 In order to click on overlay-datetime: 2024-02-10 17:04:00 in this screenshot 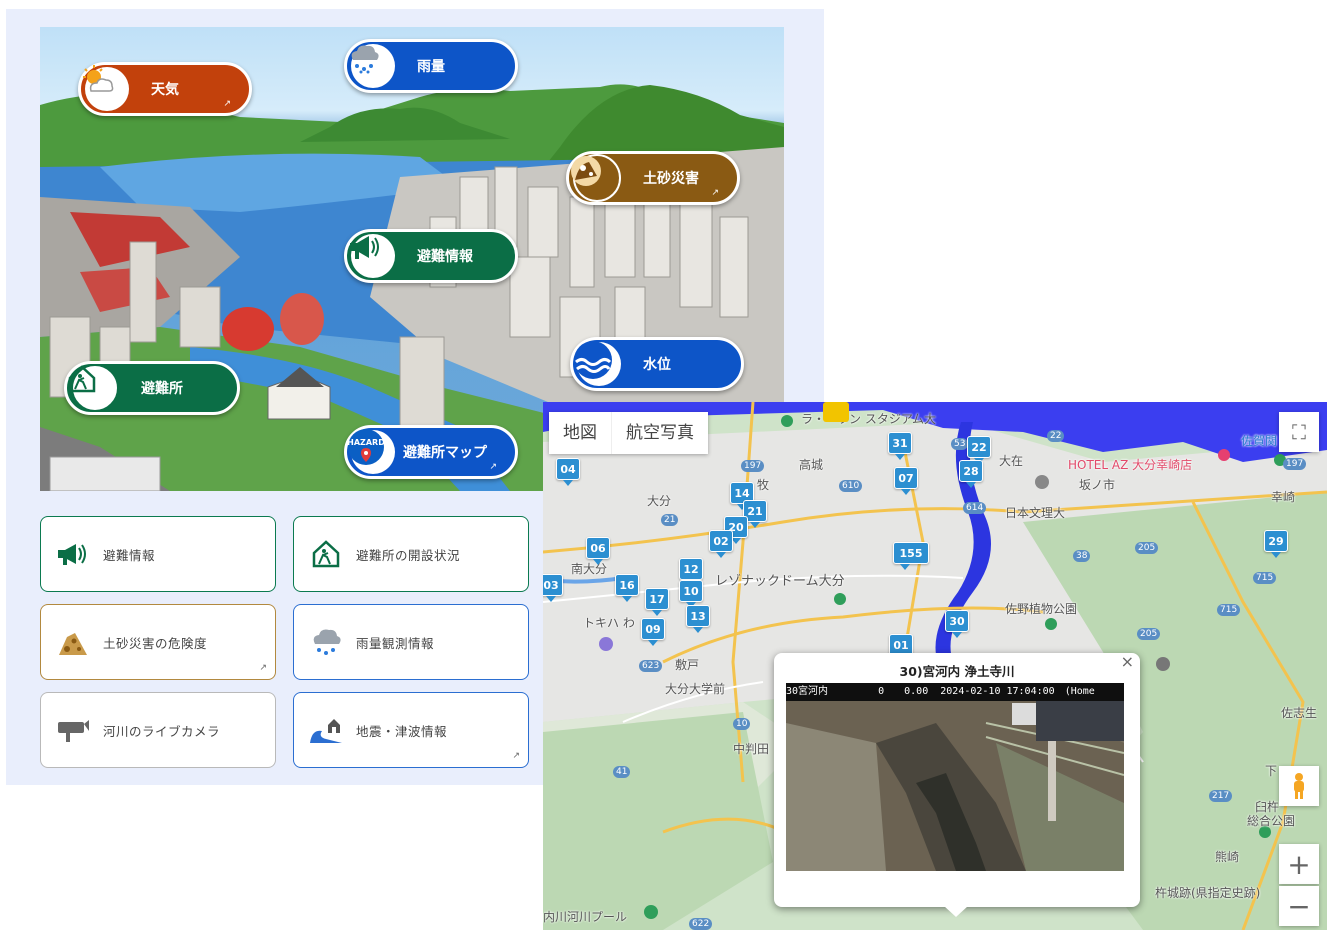, I will do `click(997, 691)`.